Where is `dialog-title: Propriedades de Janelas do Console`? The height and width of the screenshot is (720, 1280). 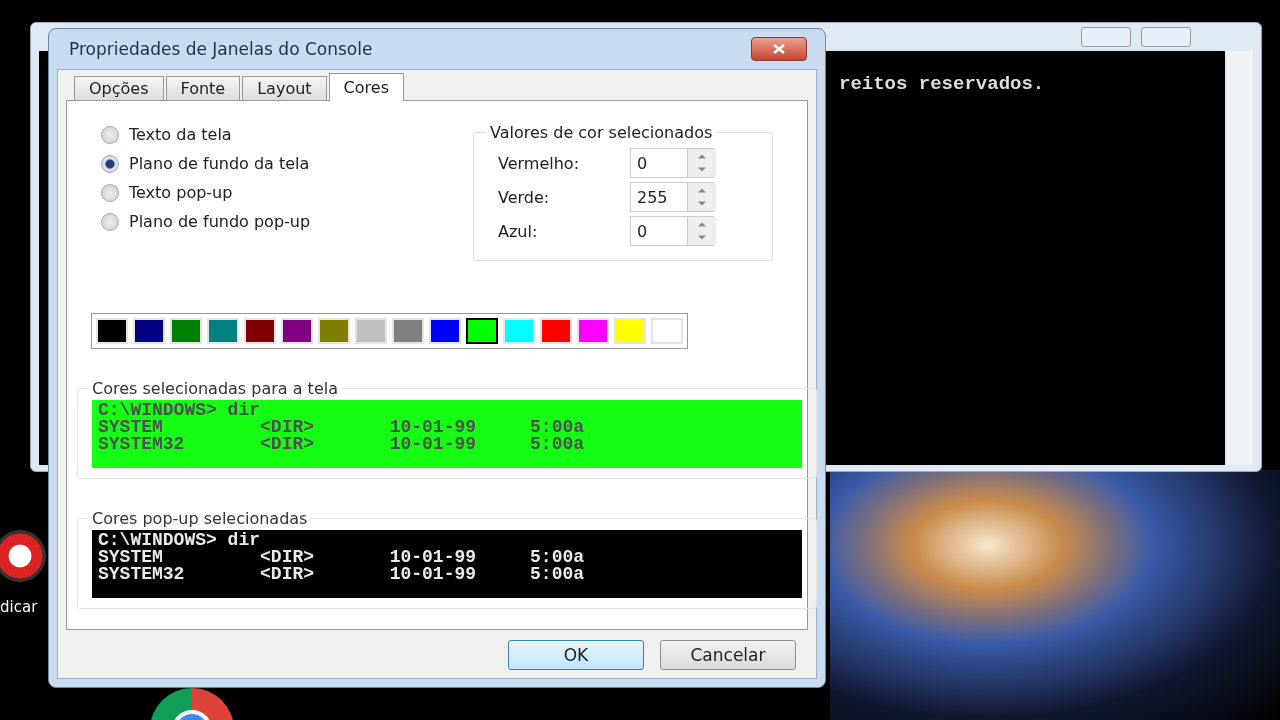 dialog-title: Propriedades de Janelas do Console is located at coordinates (221, 49).